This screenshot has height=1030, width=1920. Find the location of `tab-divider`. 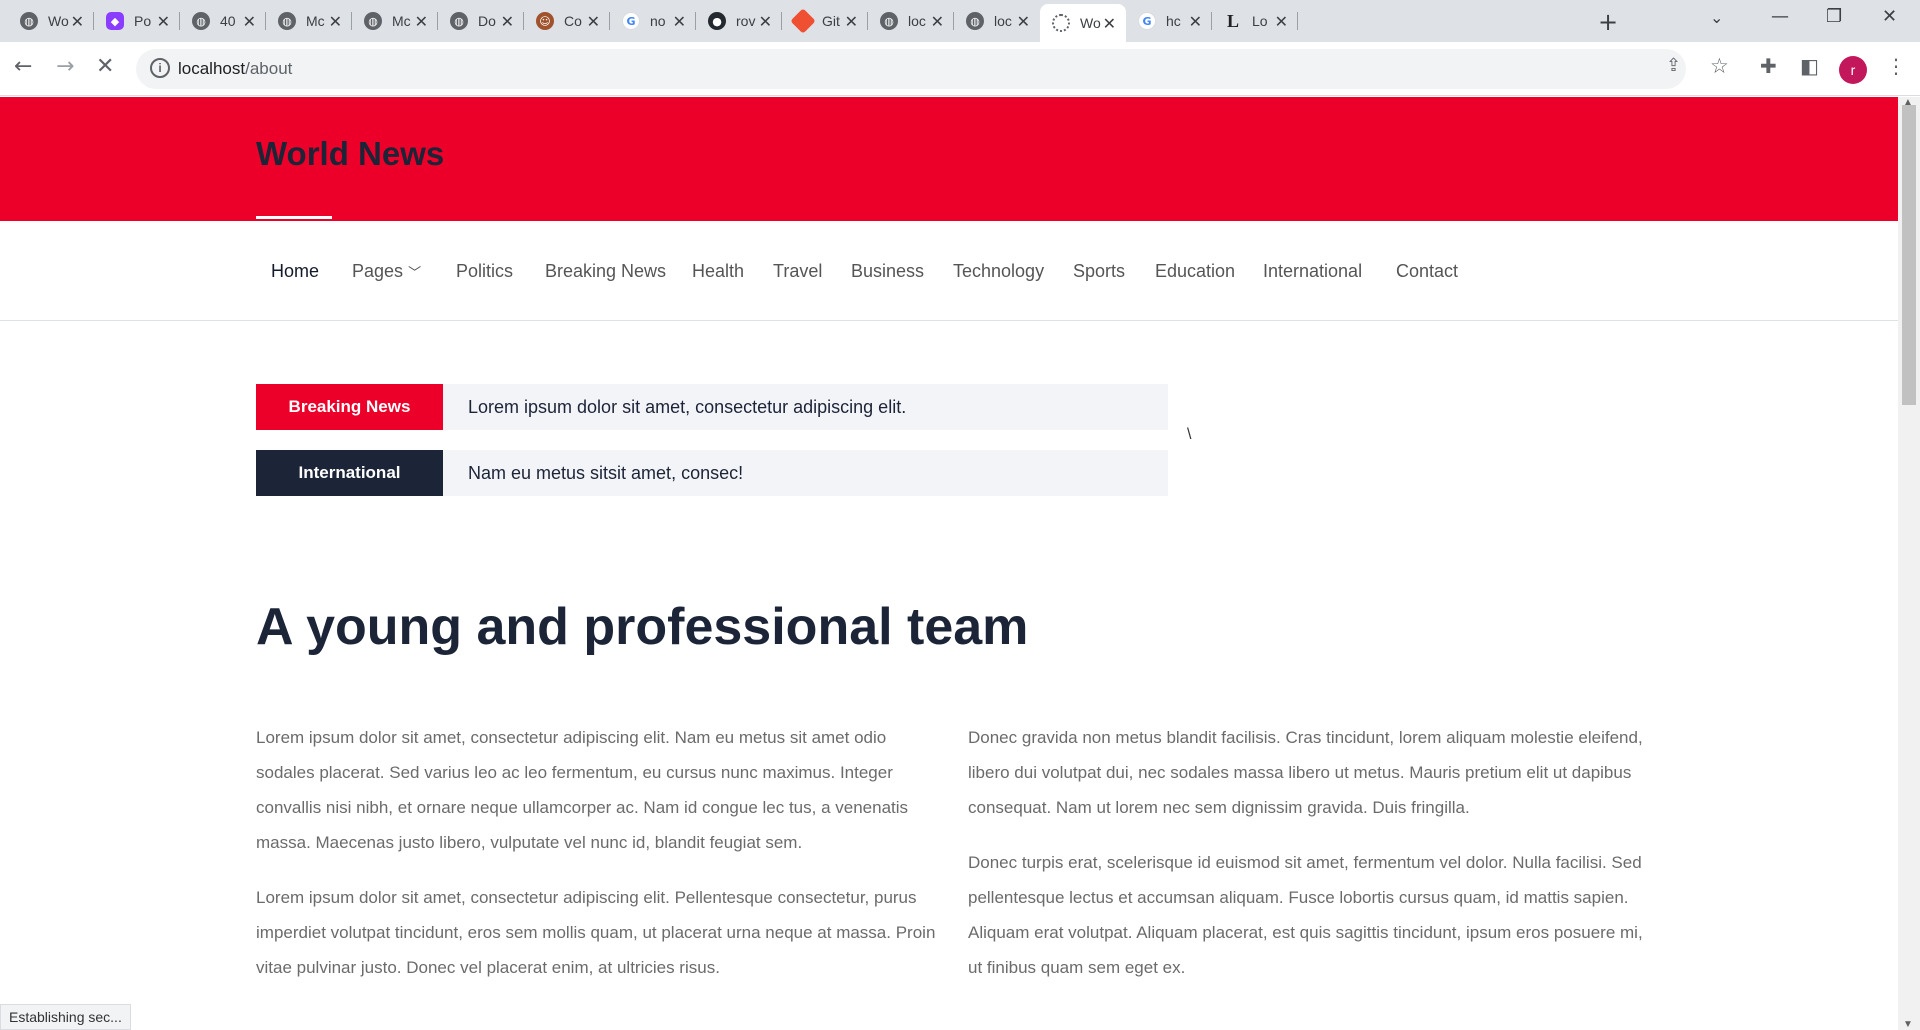

tab-divider is located at coordinates (1297, 21).